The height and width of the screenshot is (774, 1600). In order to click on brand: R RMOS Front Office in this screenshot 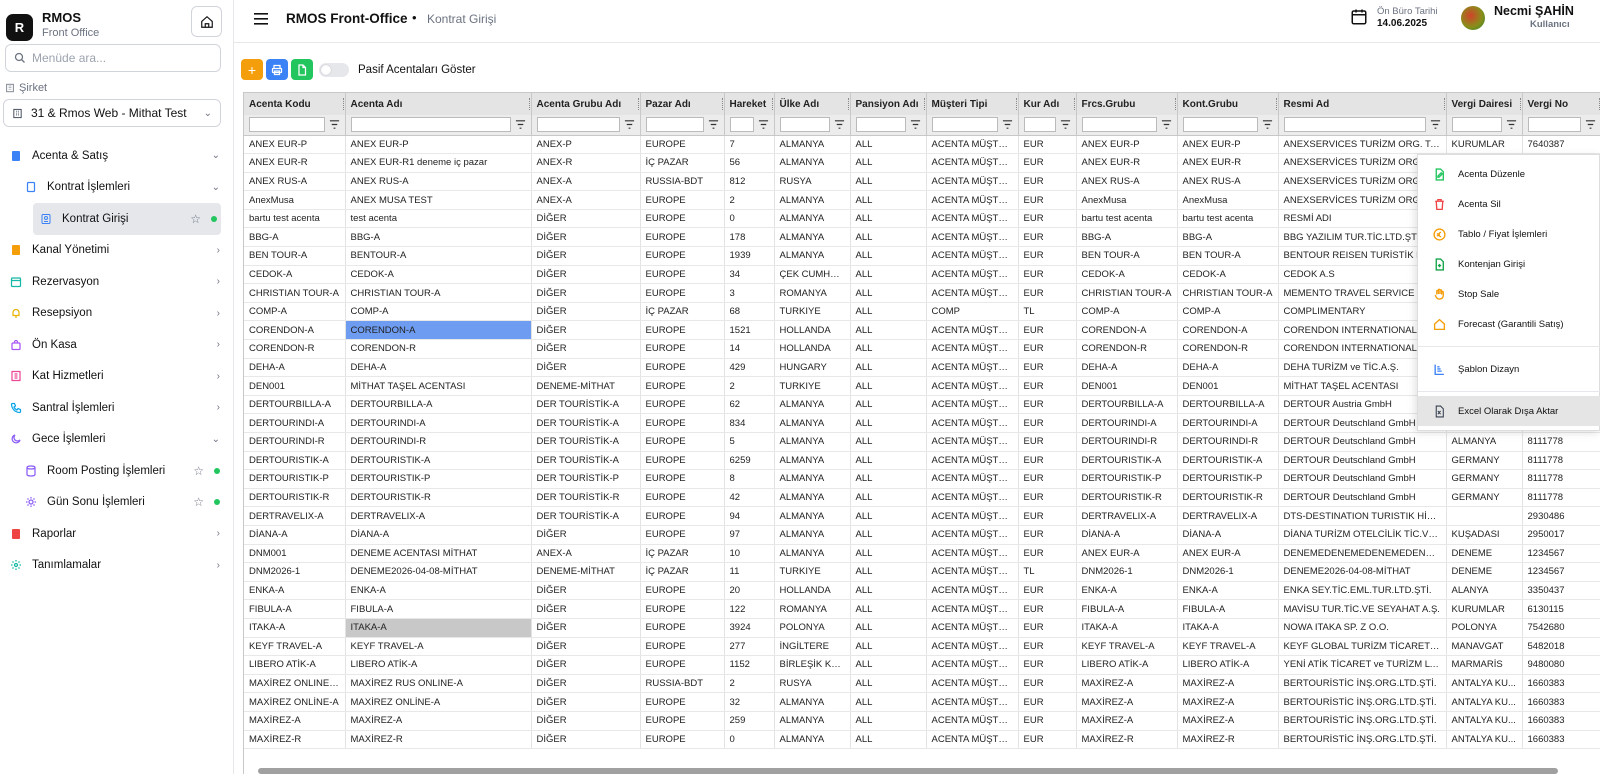, I will do `click(52, 23)`.